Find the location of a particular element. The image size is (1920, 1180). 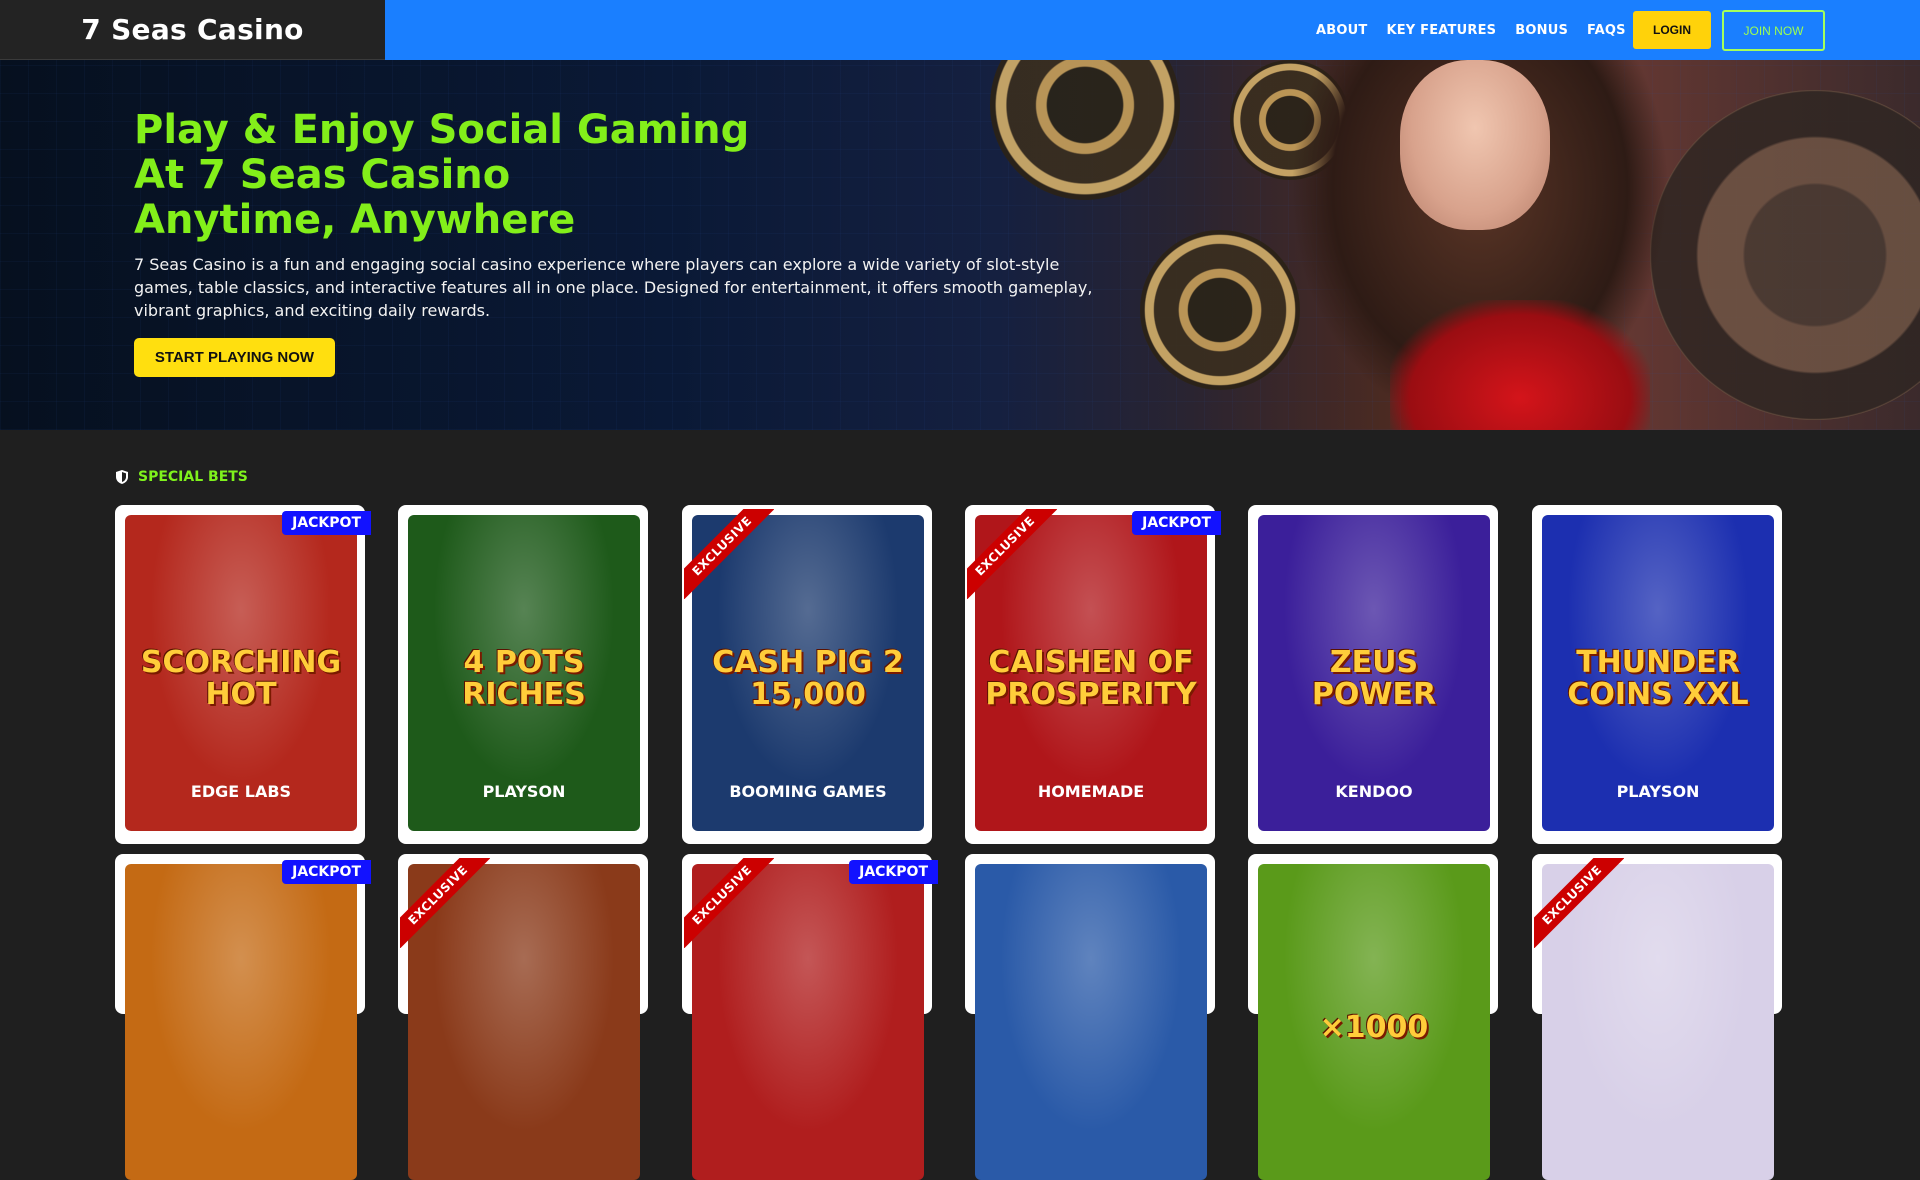

hostess-face-image is located at coordinates (1475, 145).